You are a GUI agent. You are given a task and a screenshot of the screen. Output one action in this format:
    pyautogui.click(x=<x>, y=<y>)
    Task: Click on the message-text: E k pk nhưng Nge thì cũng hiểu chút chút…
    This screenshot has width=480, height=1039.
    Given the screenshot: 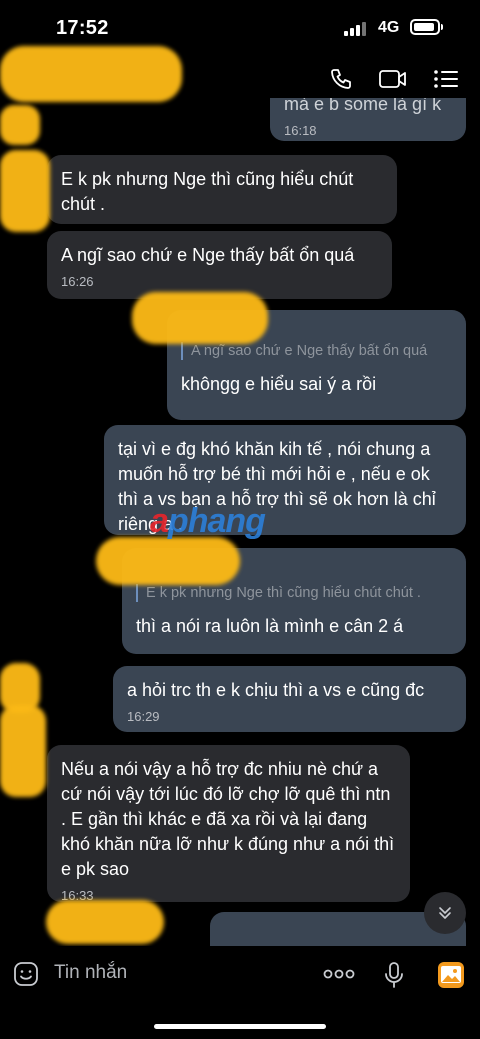 What is the action you would take?
    pyautogui.click(x=207, y=191)
    